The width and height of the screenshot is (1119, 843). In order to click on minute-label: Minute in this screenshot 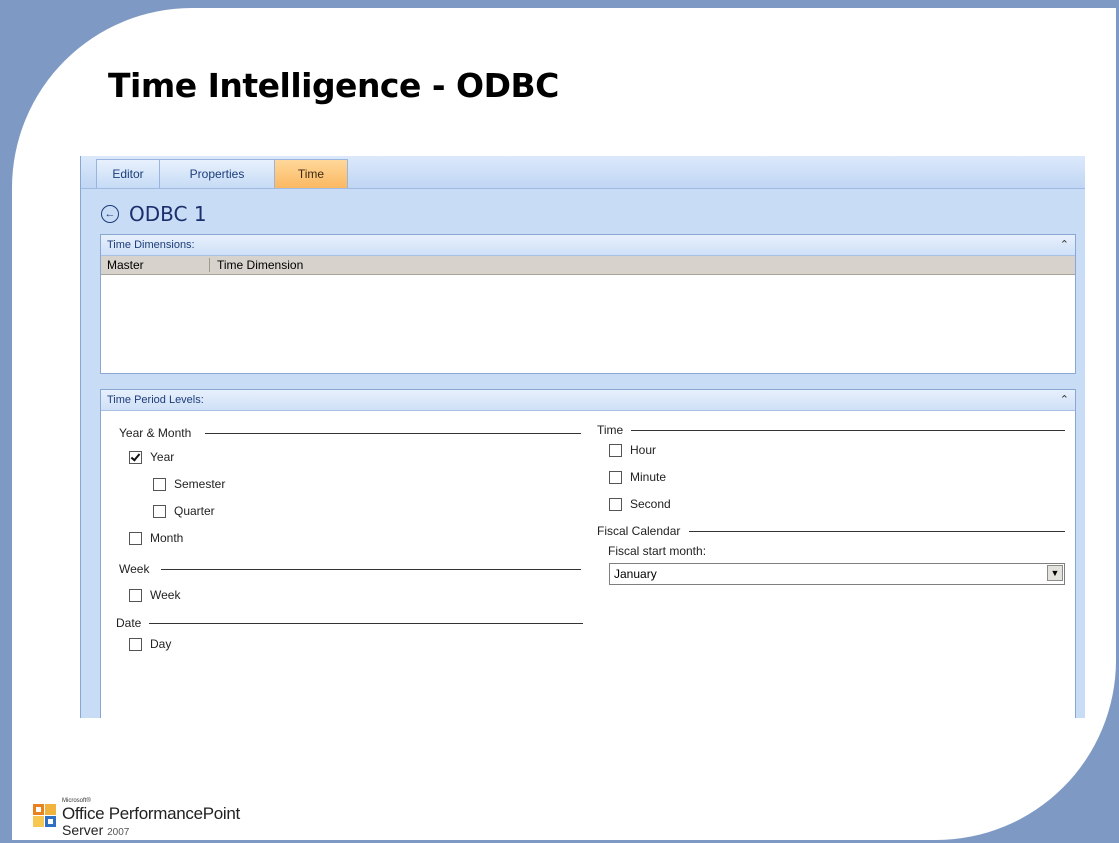, I will do `click(648, 477)`.